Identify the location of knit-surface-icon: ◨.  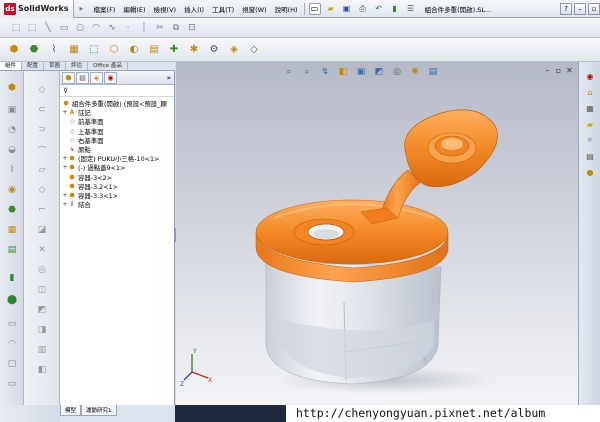
(42, 330).